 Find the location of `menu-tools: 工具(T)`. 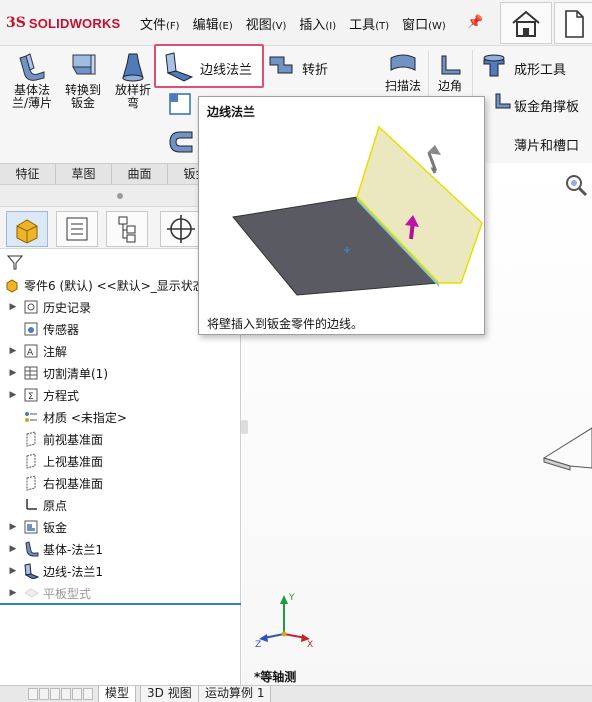

menu-tools: 工具(T) is located at coordinates (369, 23).